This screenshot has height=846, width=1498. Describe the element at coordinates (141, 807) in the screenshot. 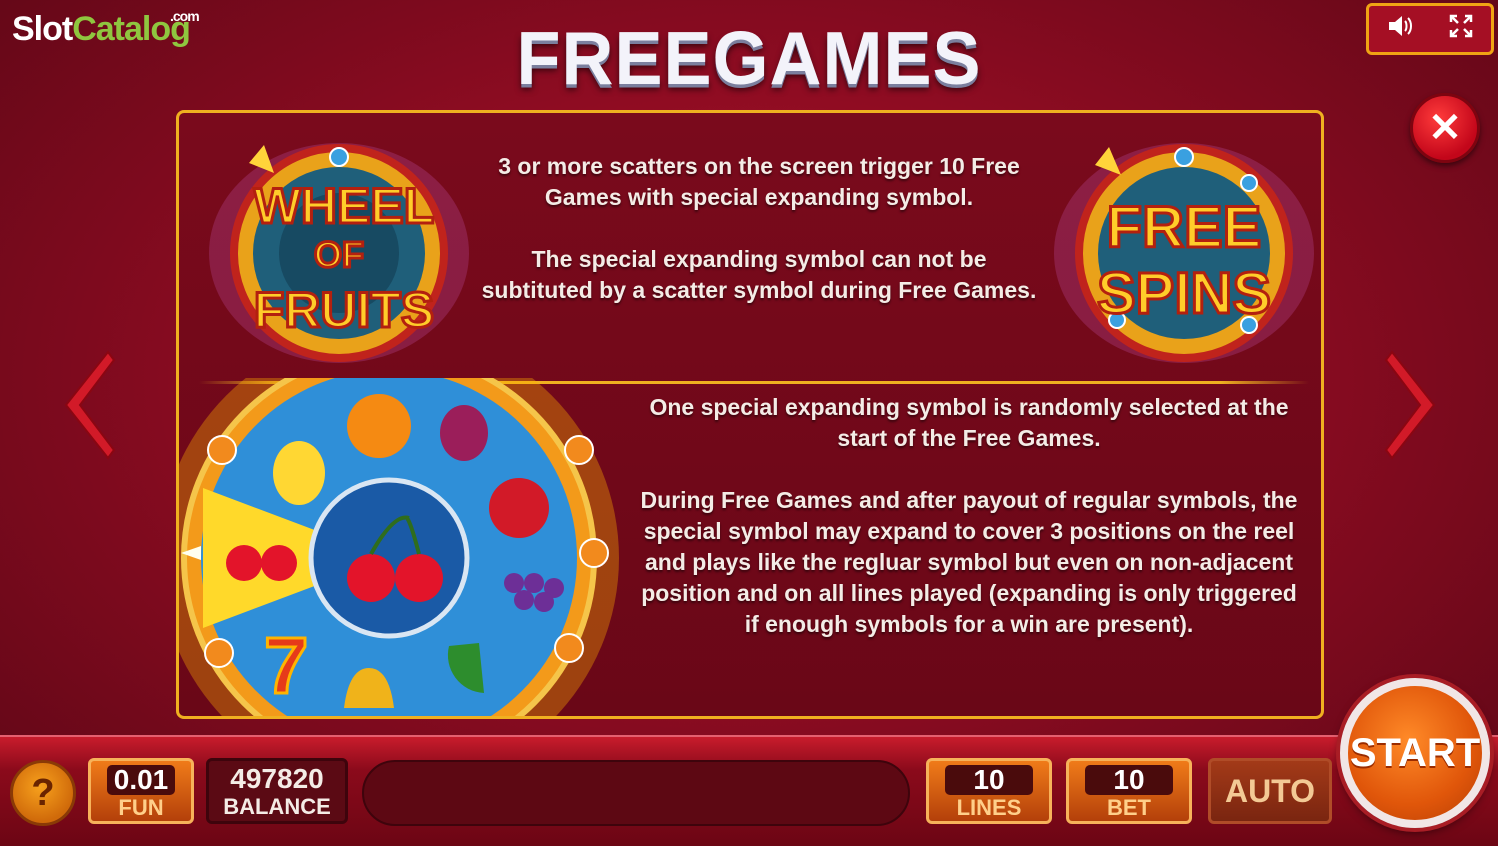

I see `fun-label: FUN` at that location.